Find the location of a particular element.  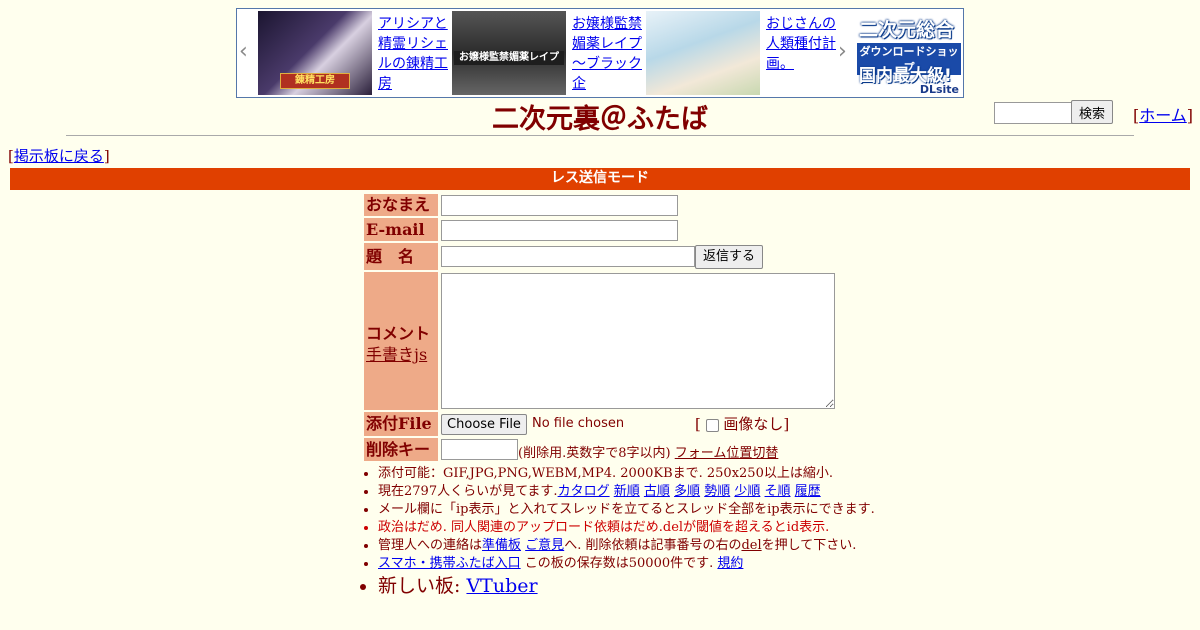

vtuber-board-link: VTuber is located at coordinates (501, 586).